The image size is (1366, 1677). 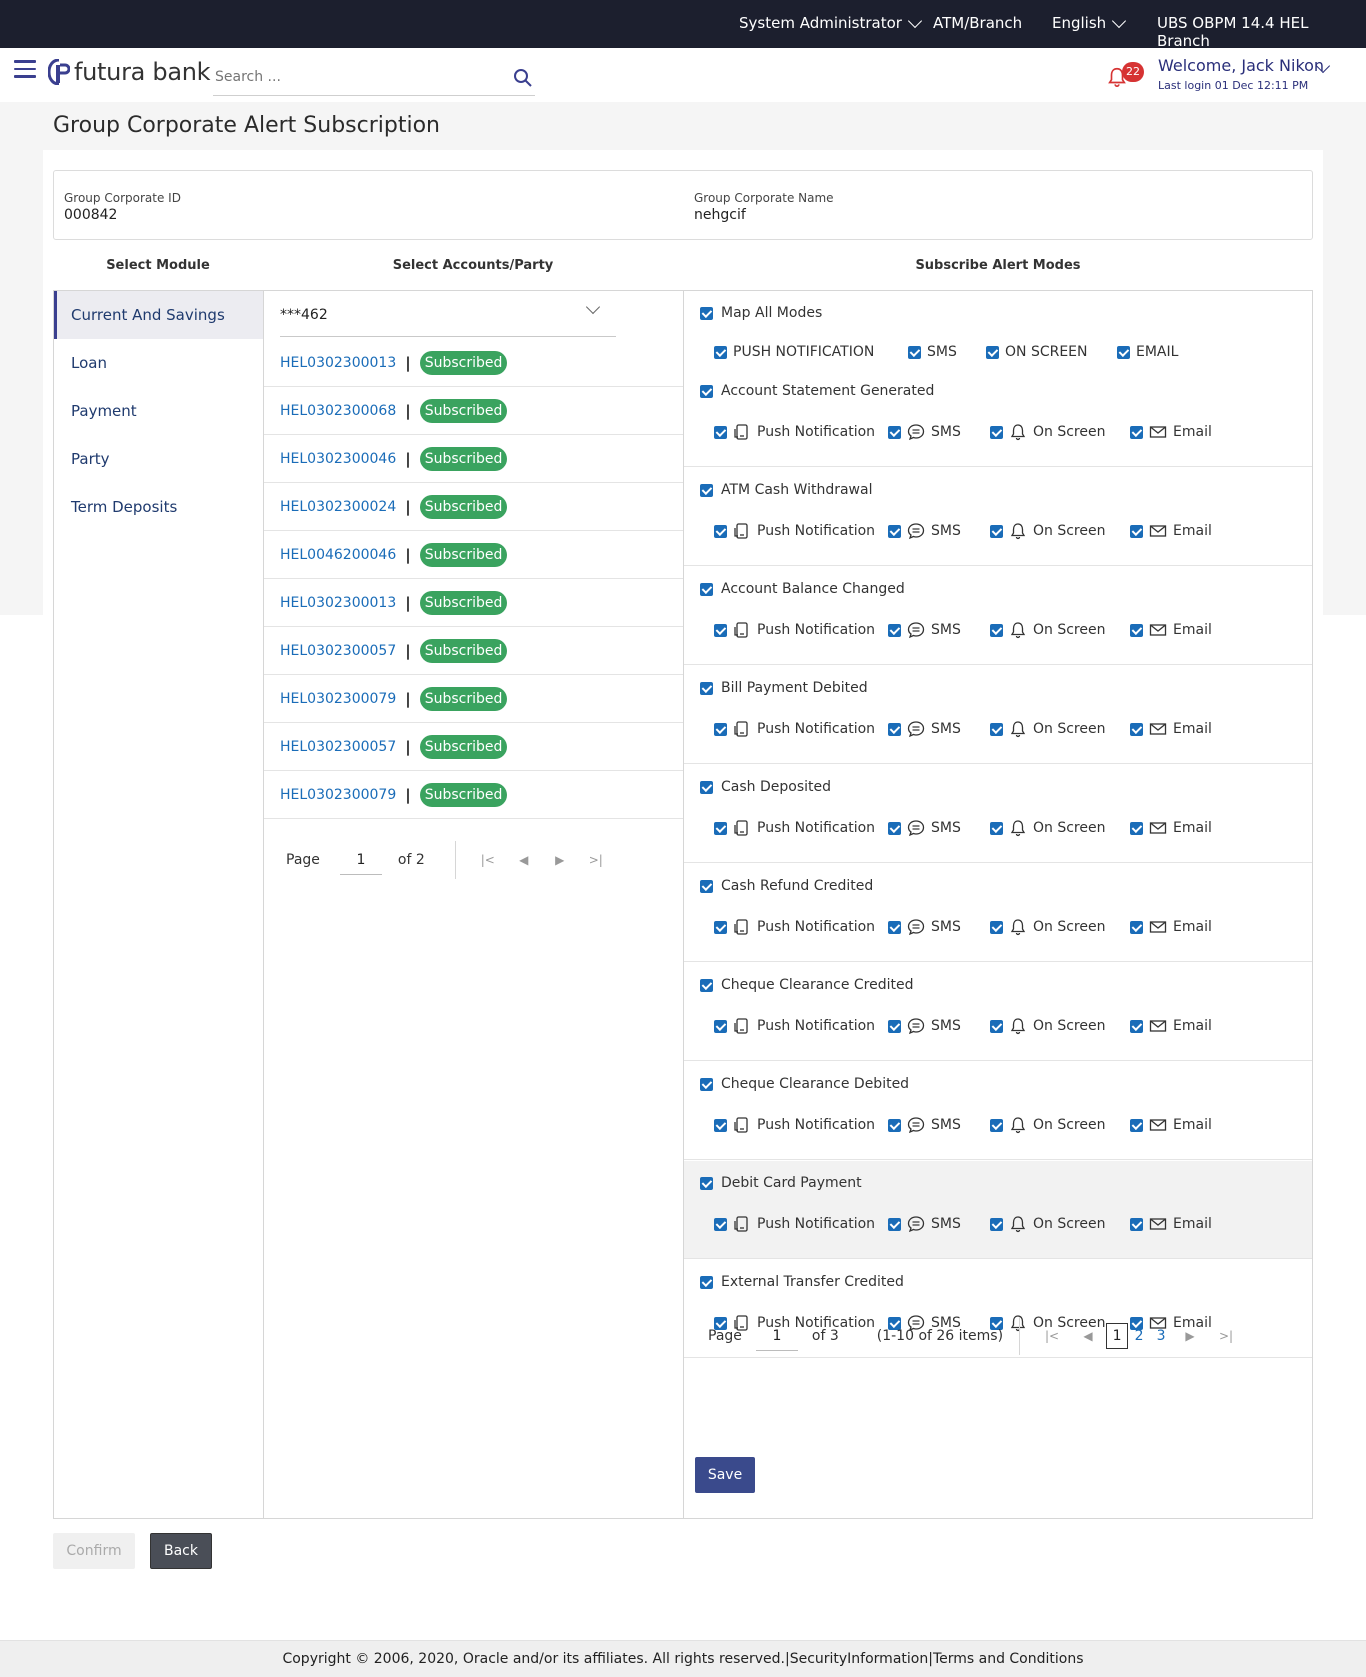 I want to click on bank-logo: futura bank, so click(x=129, y=72).